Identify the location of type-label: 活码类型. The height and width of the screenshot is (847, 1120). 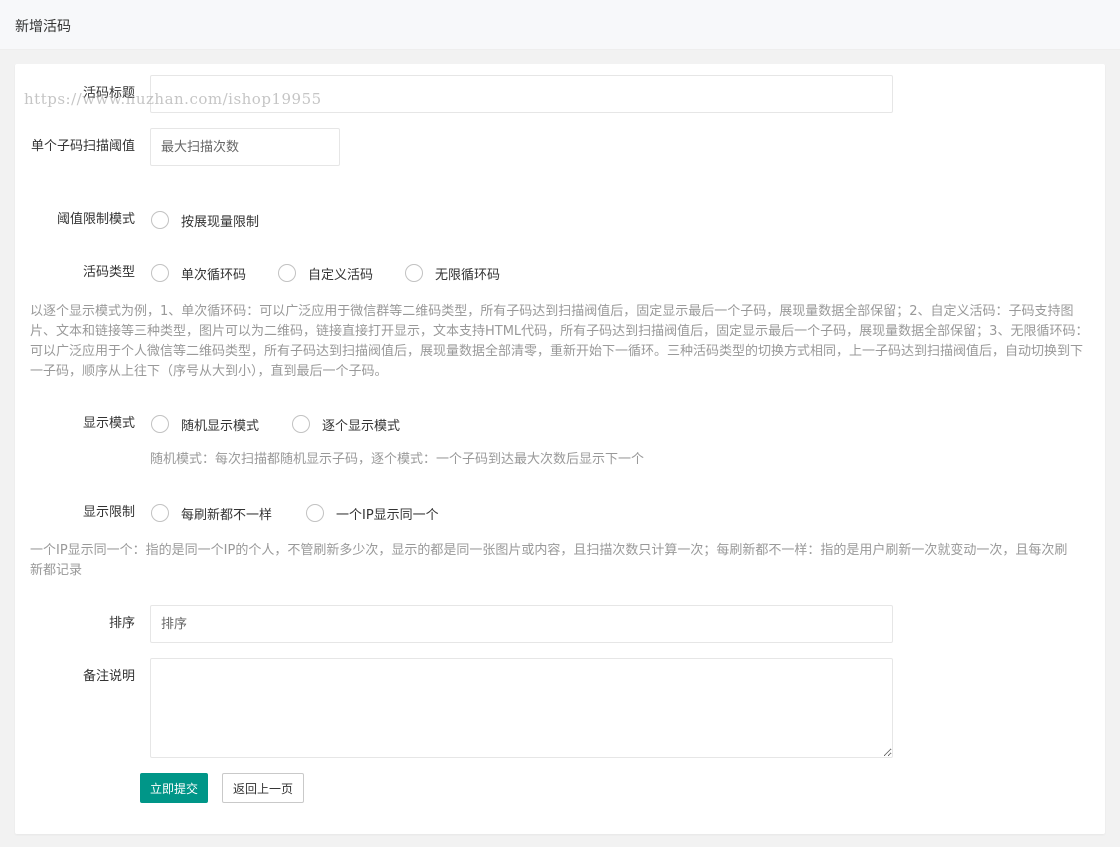
(108, 272).